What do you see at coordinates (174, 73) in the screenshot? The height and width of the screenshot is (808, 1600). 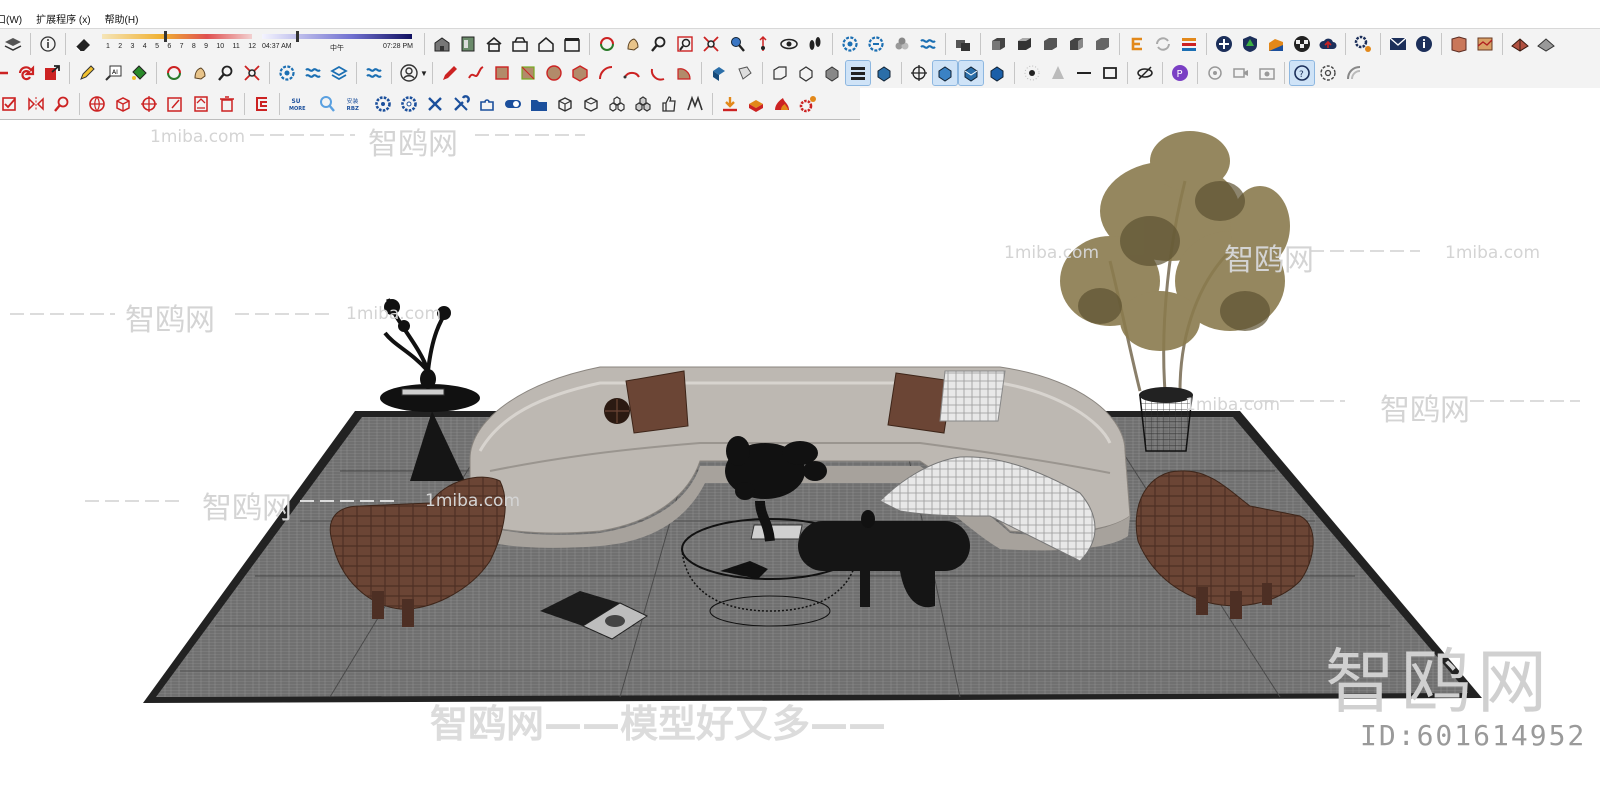 I see `orbit-2-icon` at bounding box center [174, 73].